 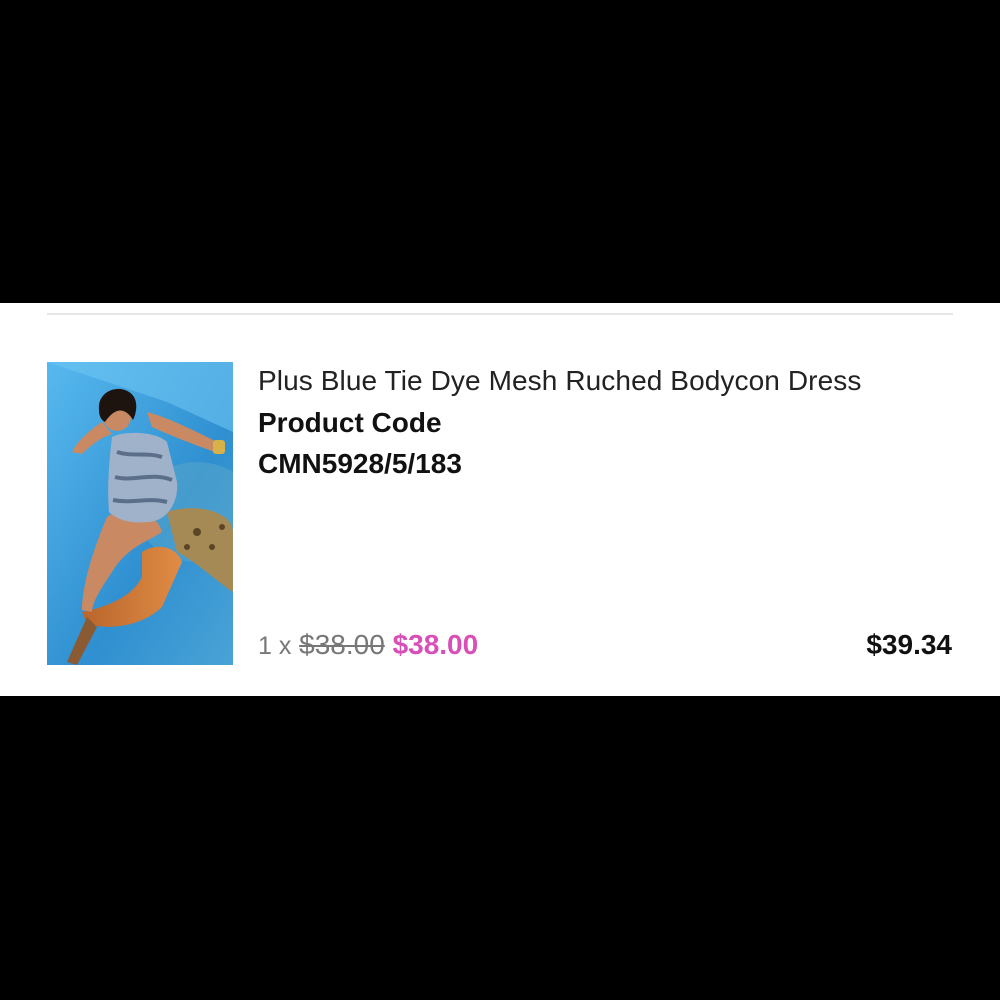 What do you see at coordinates (435, 644) in the screenshot?
I see `sale-price: $38.00` at bounding box center [435, 644].